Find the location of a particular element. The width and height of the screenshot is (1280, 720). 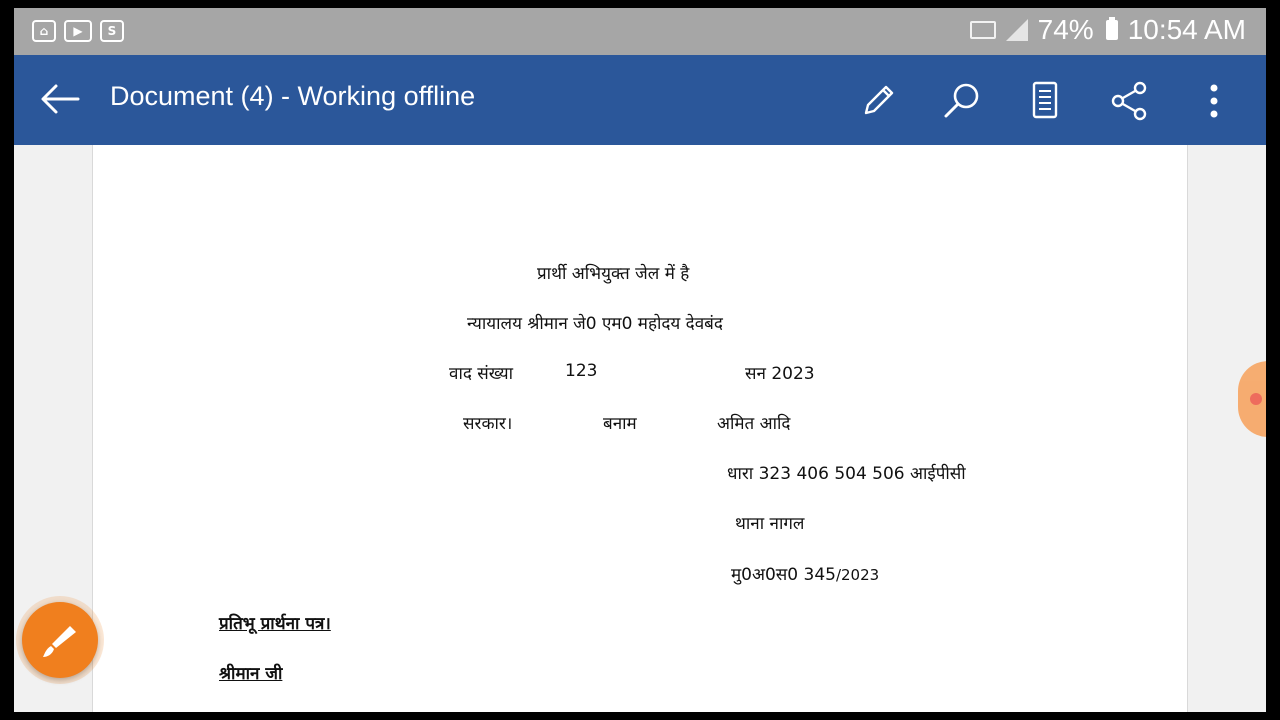

status-bar: ⌂ ▶ S 74% 10:54 AM is located at coordinates (640, 31).